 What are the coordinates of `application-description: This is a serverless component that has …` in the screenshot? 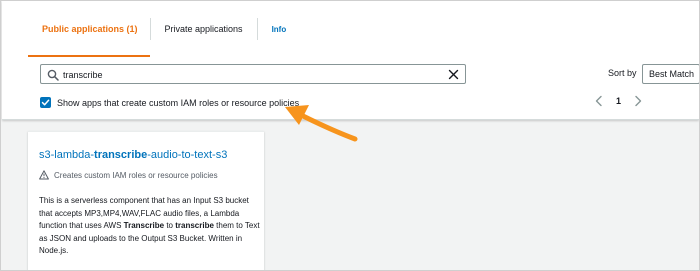 It's located at (150, 226).